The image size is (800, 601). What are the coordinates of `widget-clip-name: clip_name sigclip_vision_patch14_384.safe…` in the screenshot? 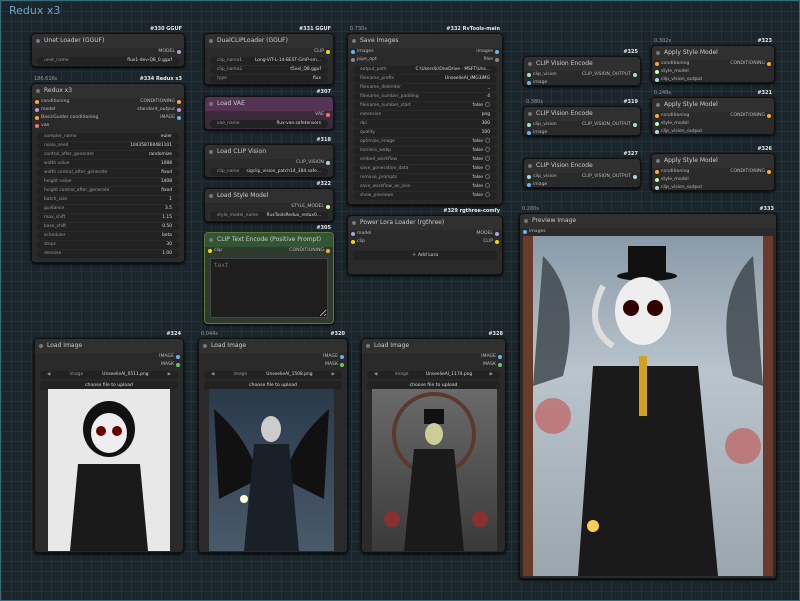 It's located at (269, 172).